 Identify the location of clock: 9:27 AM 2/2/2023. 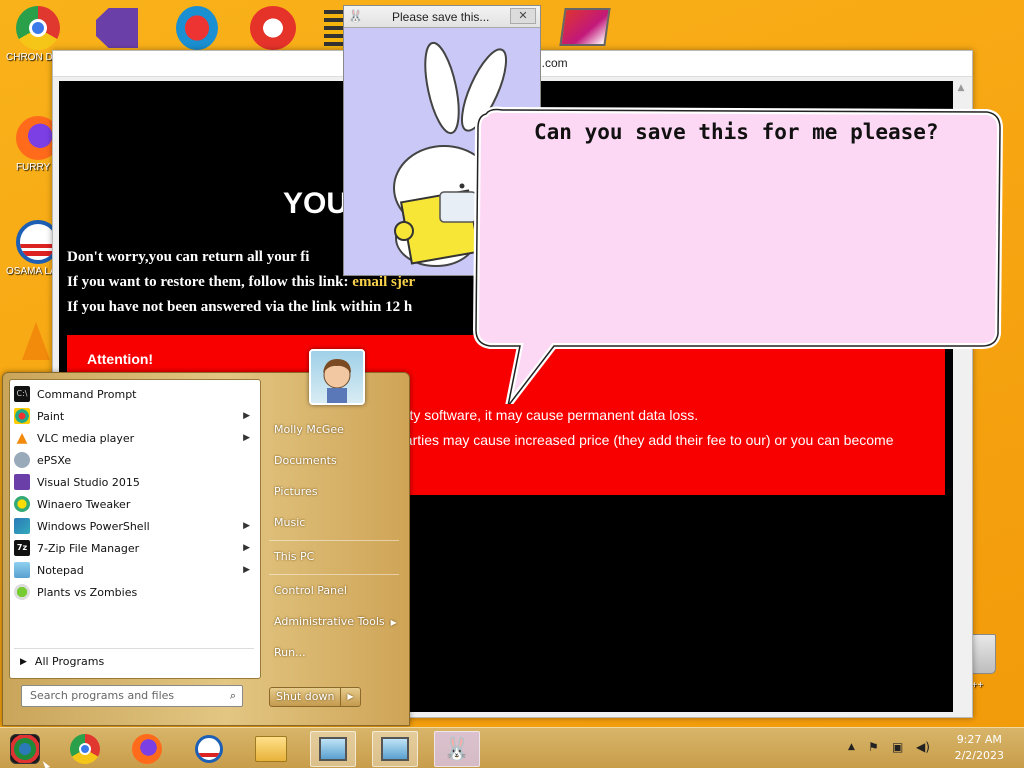
(979, 748).